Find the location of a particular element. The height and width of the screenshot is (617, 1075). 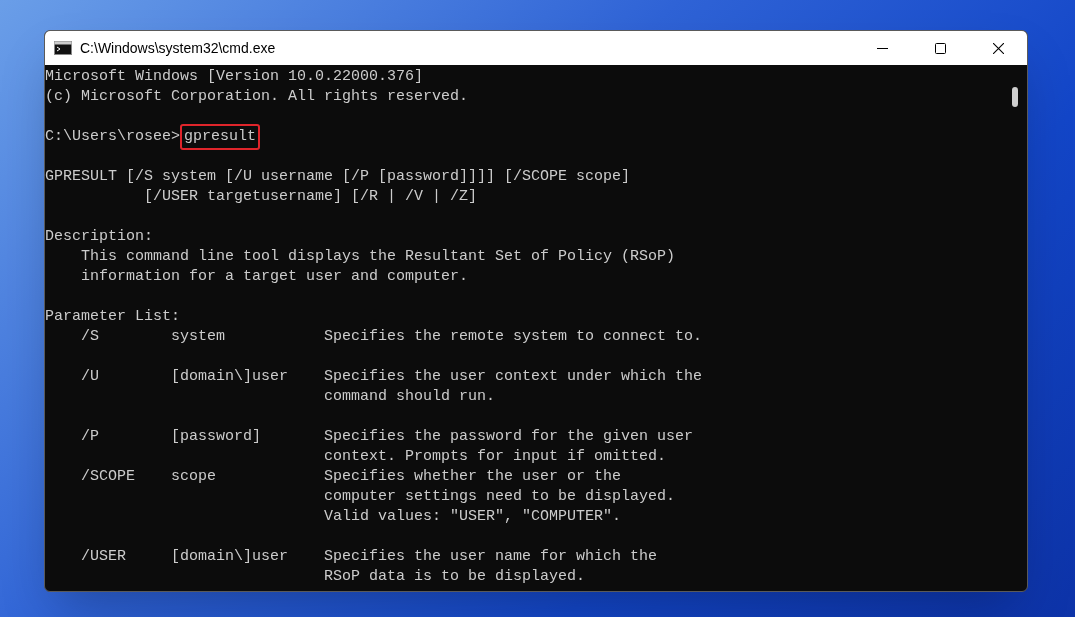

maximize-icon is located at coordinates (940, 48).